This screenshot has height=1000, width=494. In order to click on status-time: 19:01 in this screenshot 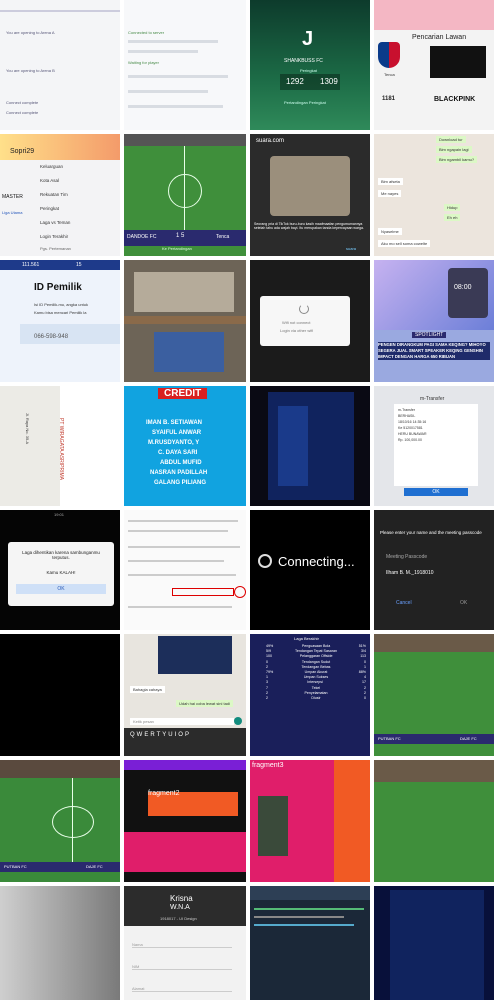, I will do `click(59, 514)`.